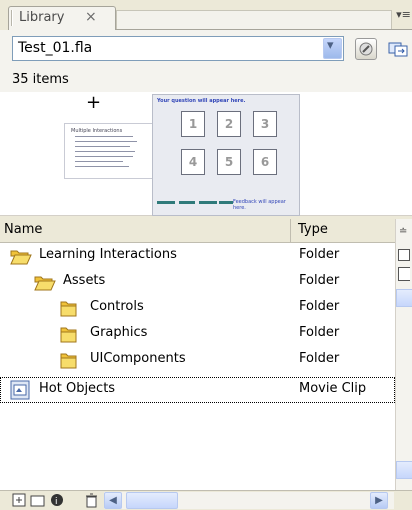  Describe the element at coordinates (403, 231) in the screenshot. I see `column-sort-icon: ≐` at that location.